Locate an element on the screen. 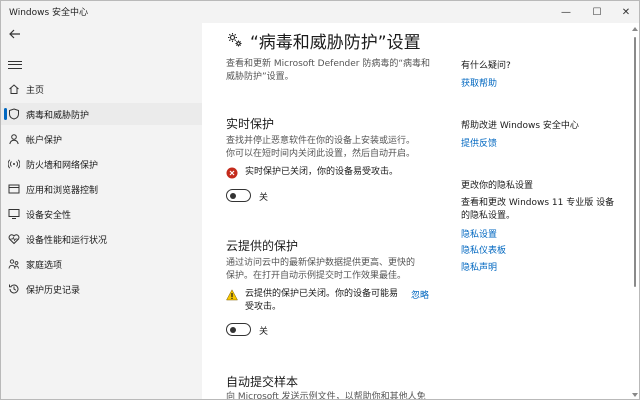 The width and height of the screenshot is (640, 400). menu-button is located at coordinates (15, 65).